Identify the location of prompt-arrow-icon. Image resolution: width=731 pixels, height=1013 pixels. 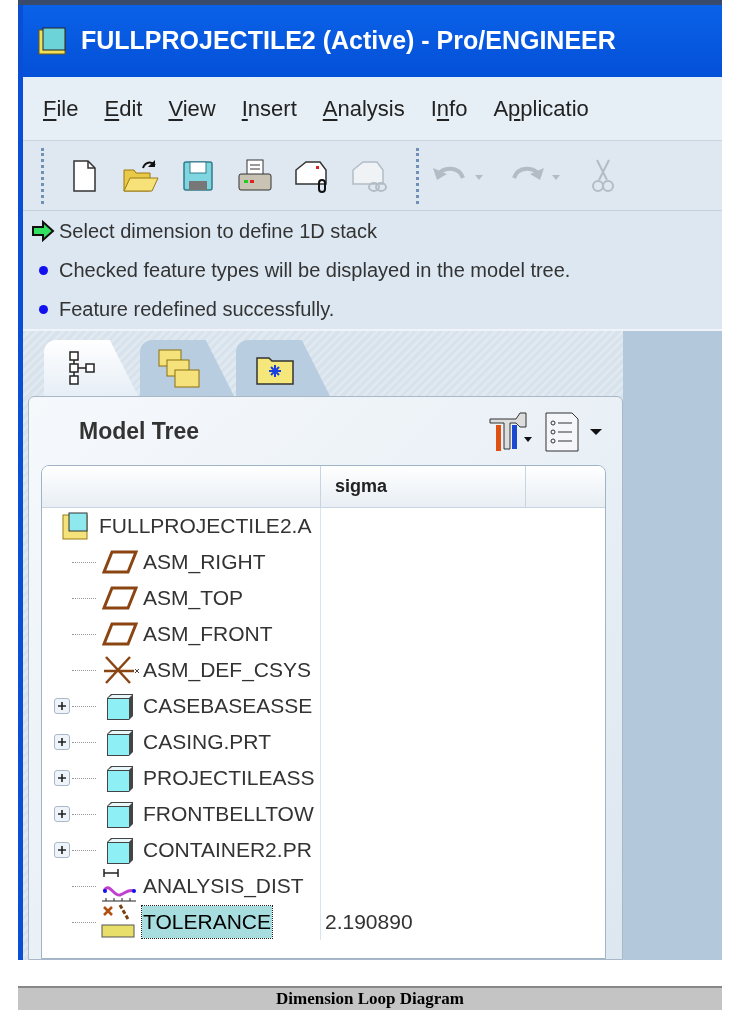
(43, 231).